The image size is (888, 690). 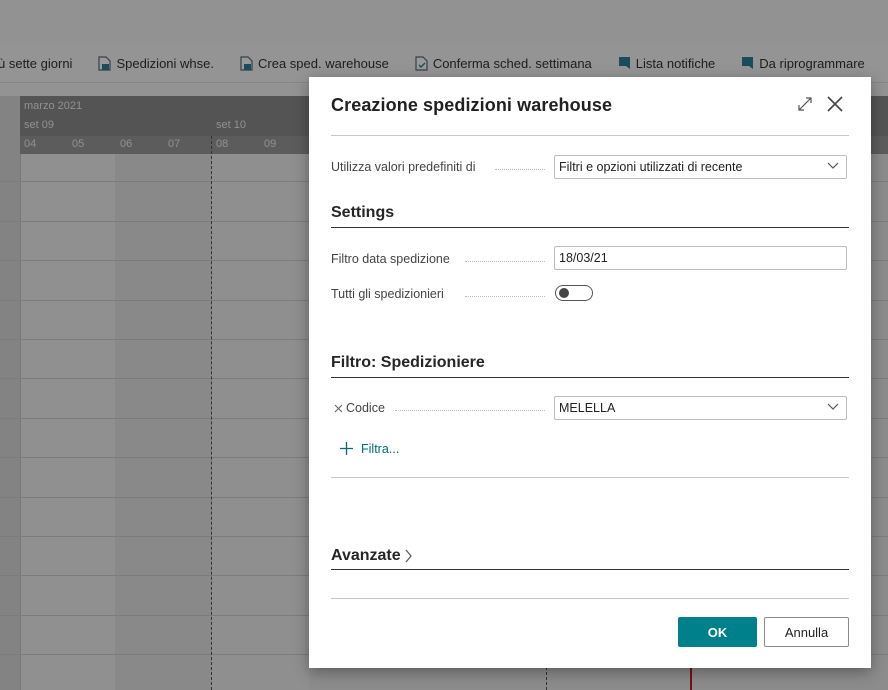 I want to click on defaults-select-value: Filtri e opzioni utilizzati di recente, so click(x=651, y=167).